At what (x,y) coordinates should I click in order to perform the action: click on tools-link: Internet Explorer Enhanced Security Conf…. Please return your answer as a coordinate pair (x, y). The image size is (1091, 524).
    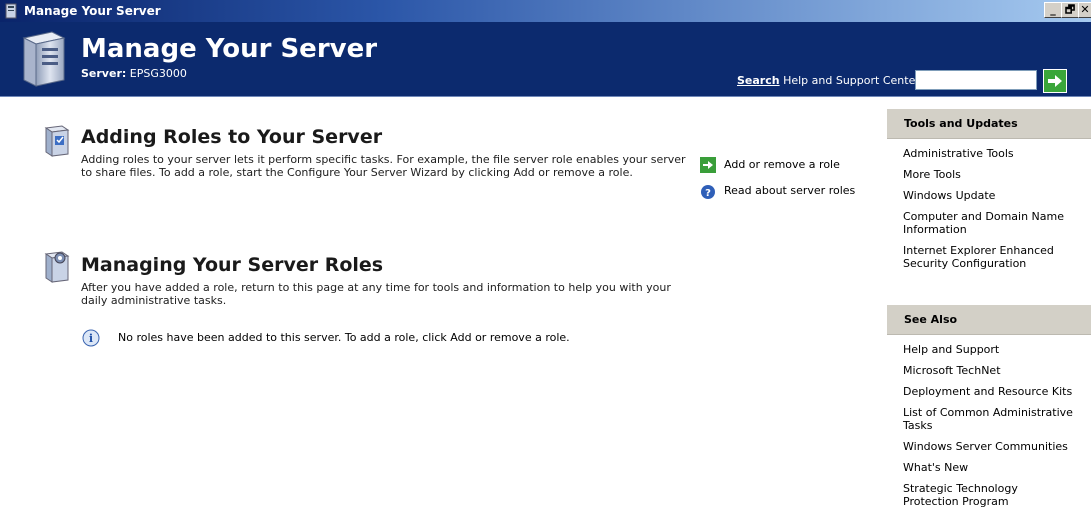
    Looking at the image, I should click on (988, 257).